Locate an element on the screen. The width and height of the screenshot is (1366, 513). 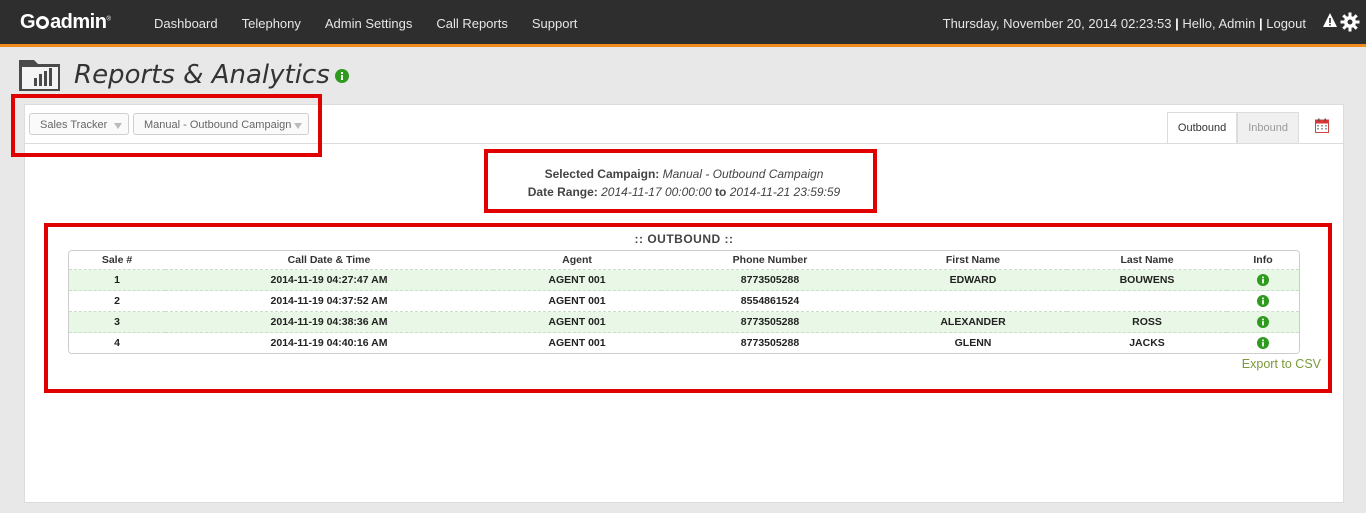
cell-sale: 4 is located at coordinates (117, 342).